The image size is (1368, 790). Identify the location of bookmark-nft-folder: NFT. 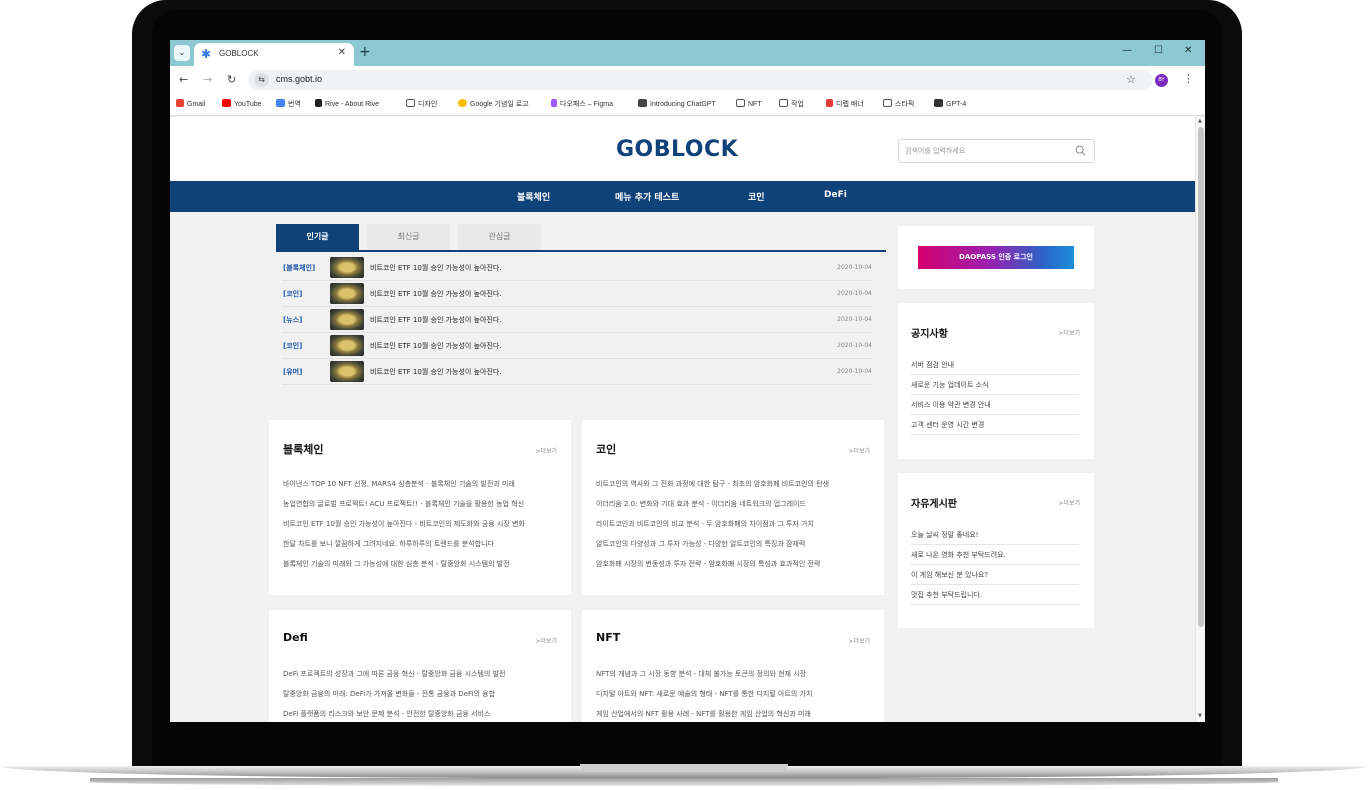
(749, 103).